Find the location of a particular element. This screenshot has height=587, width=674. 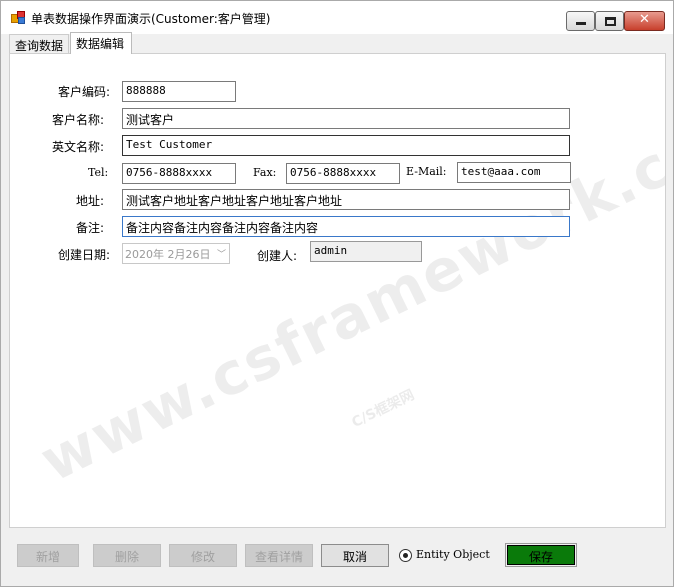

customer-name-label: 客户名称: is located at coordinates (78, 120).